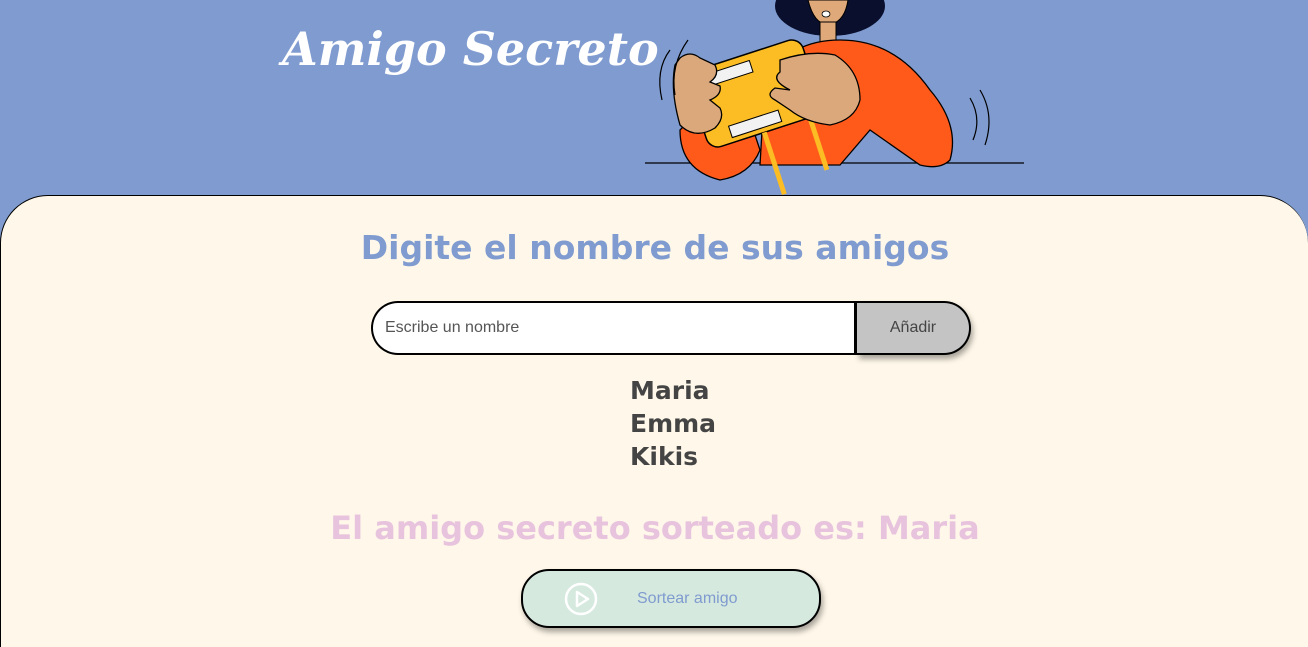 The width and height of the screenshot is (1308, 647). I want to click on person-with-gift-icon, so click(834, 98).